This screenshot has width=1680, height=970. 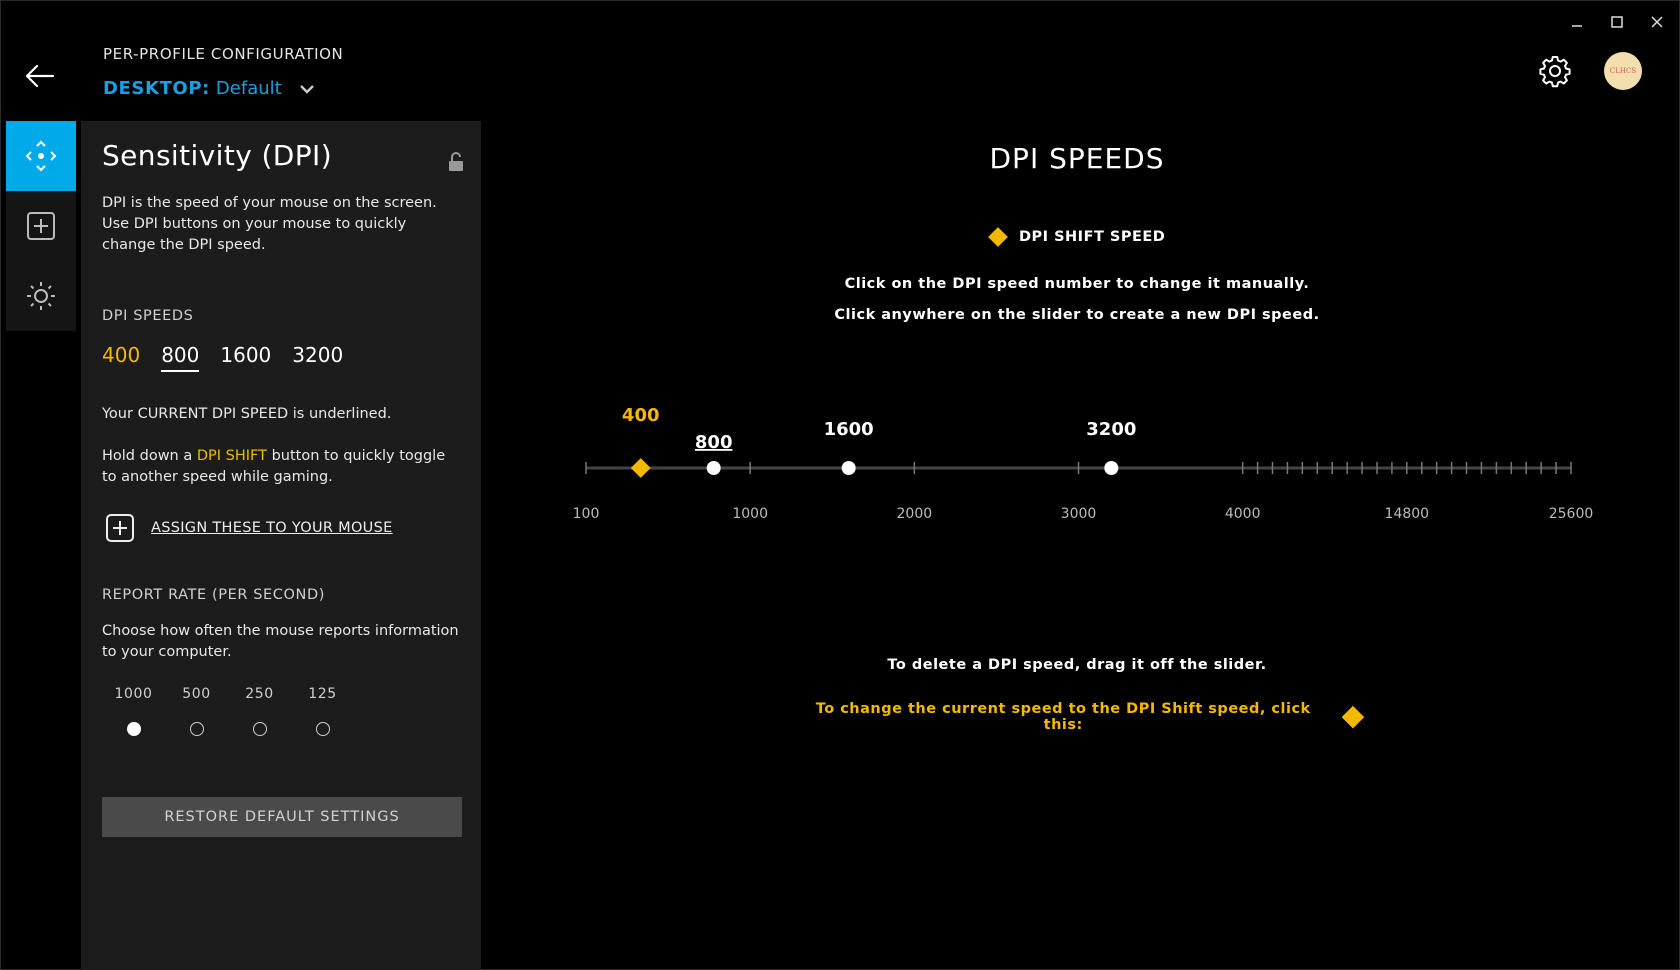 I want to click on profile-selector: DESKTOP: Default, so click(x=210, y=88).